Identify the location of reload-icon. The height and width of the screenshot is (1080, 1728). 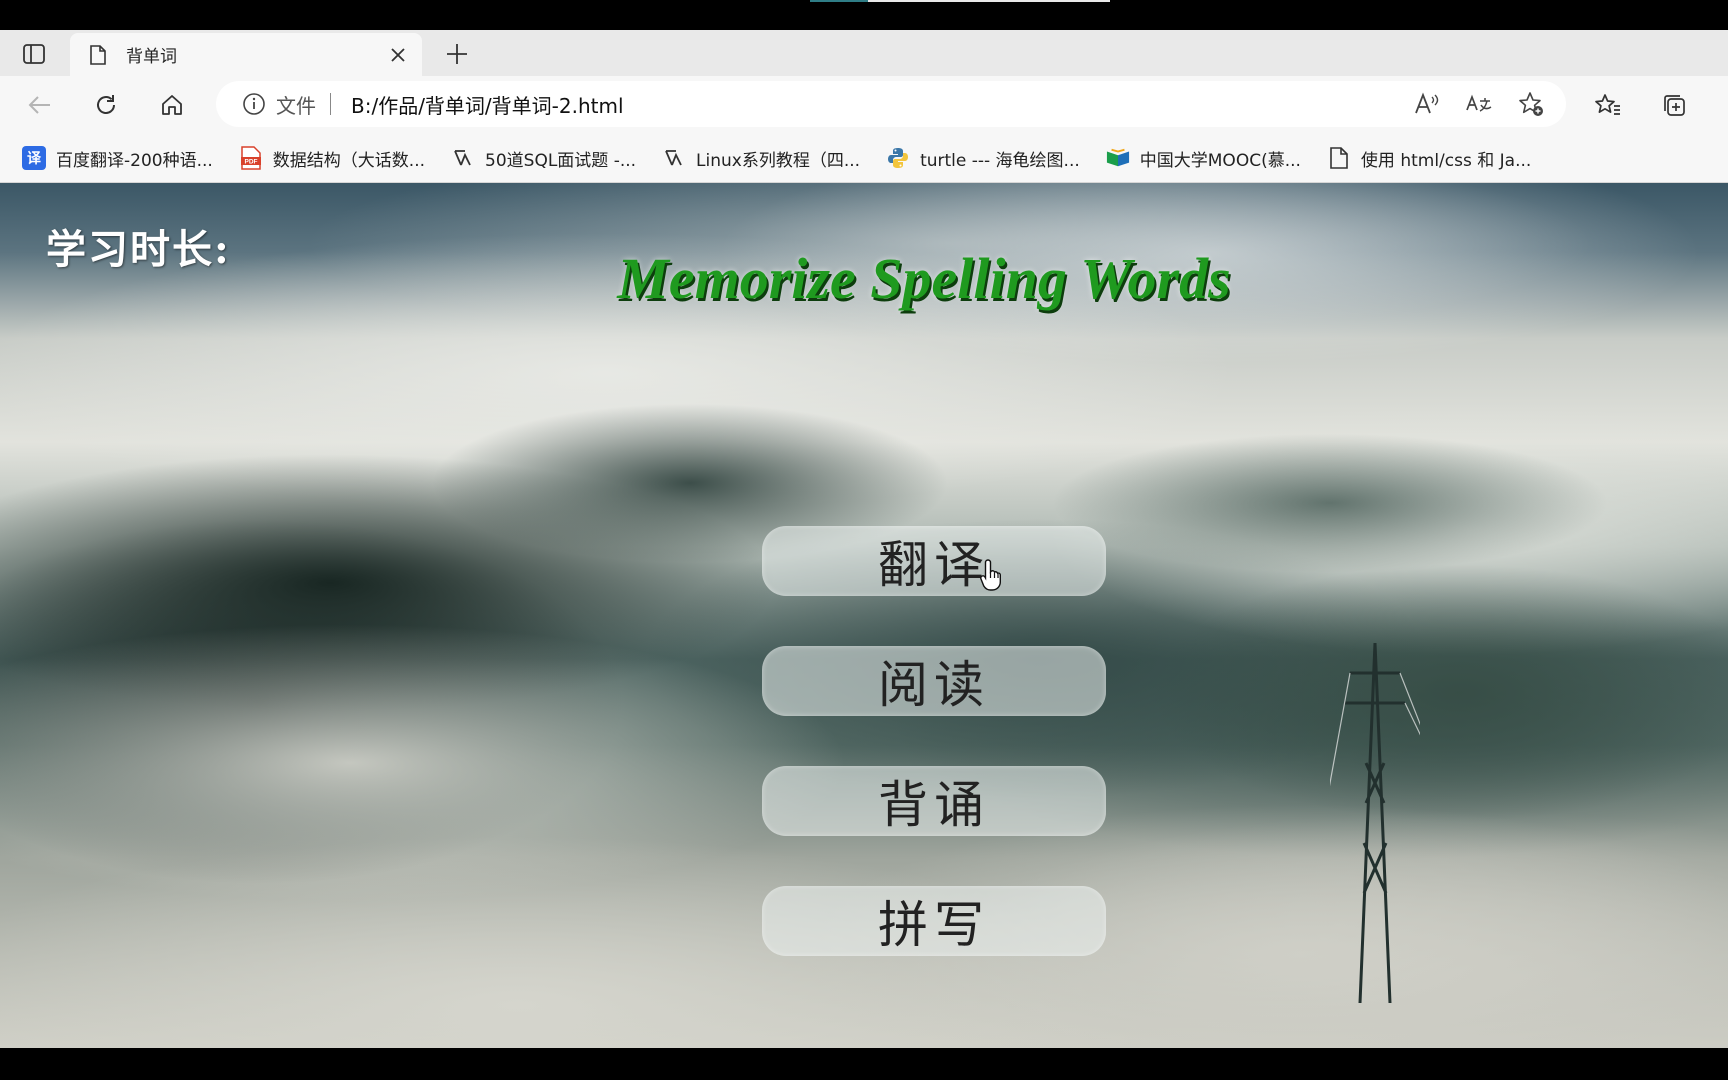
(106, 104).